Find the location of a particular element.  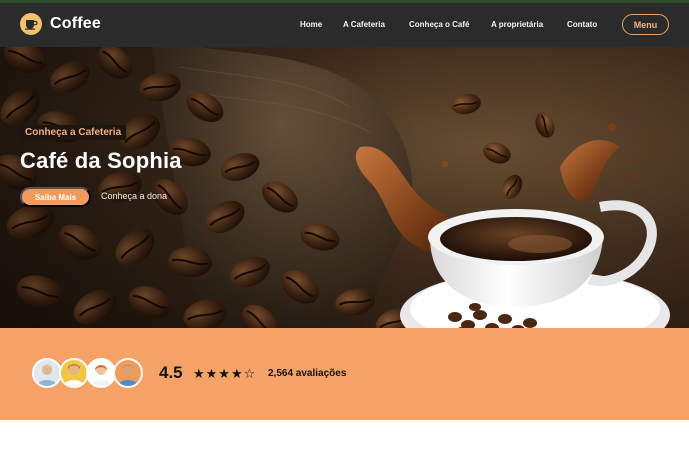

nav-proprietaria: A proprietária is located at coordinates (517, 24).